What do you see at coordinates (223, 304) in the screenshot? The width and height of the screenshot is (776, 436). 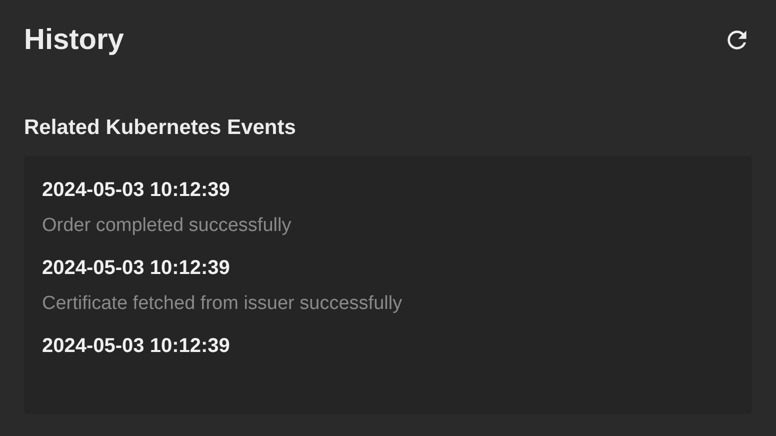 I see `event-message: Certificate fetched from issuer successfully` at bounding box center [223, 304].